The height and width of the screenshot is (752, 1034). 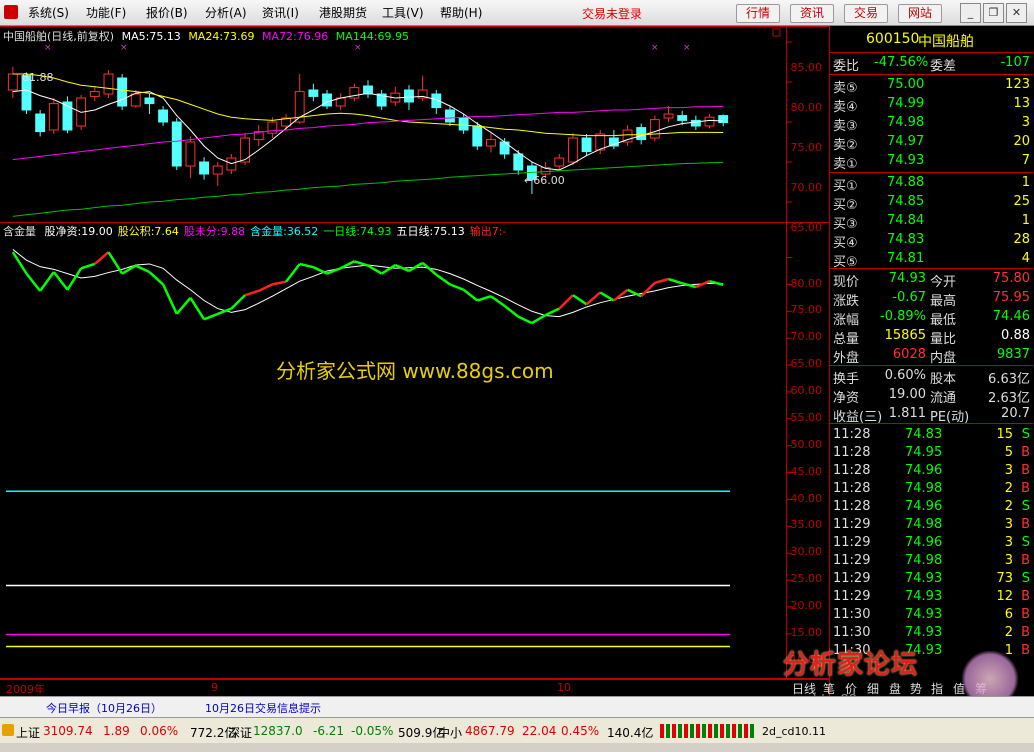 I want to click on tick-side: B, so click(x=1025, y=596).